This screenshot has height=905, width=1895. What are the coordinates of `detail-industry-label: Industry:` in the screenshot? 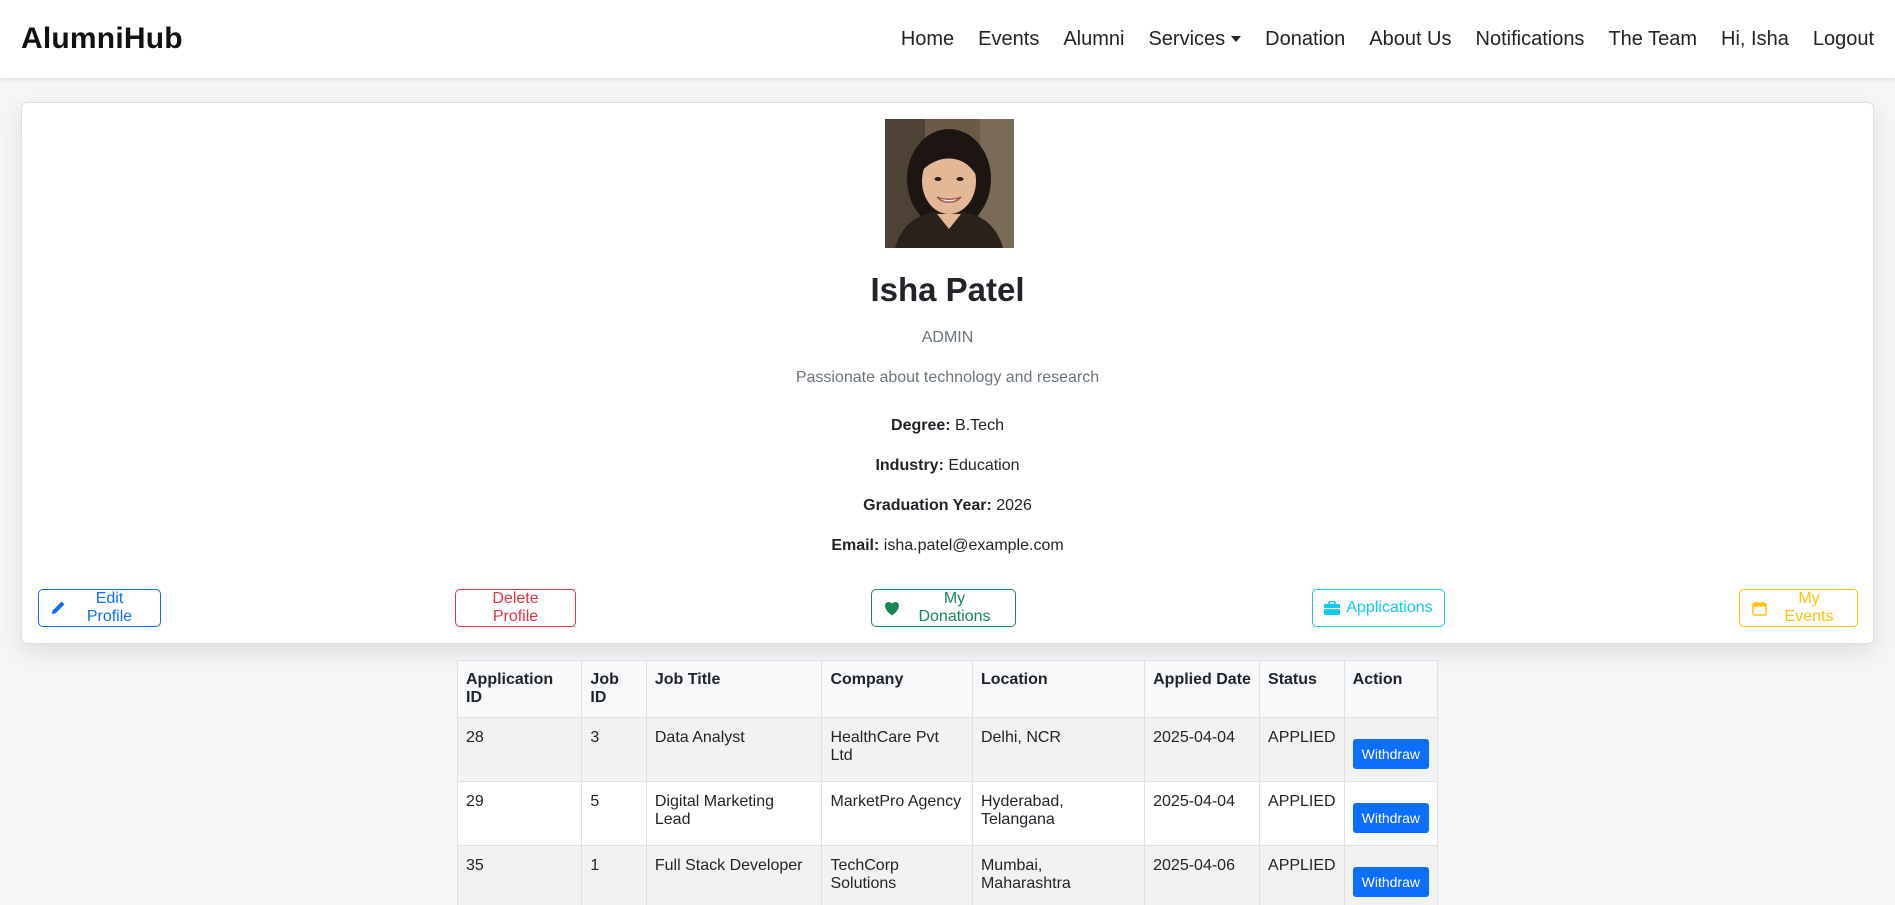 It's located at (909, 465).